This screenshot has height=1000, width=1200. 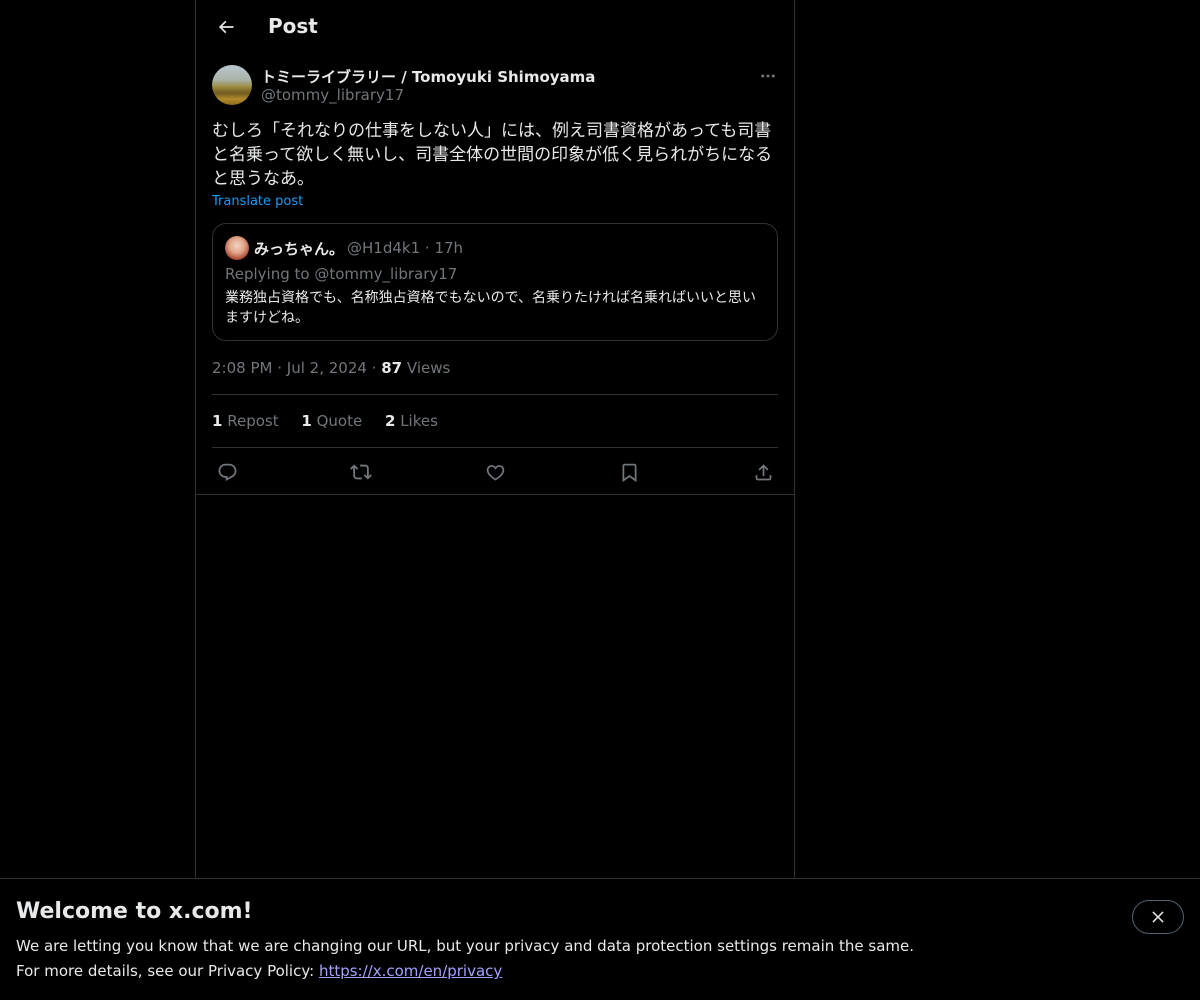 I want to click on views-count: 87, so click(x=392, y=368).